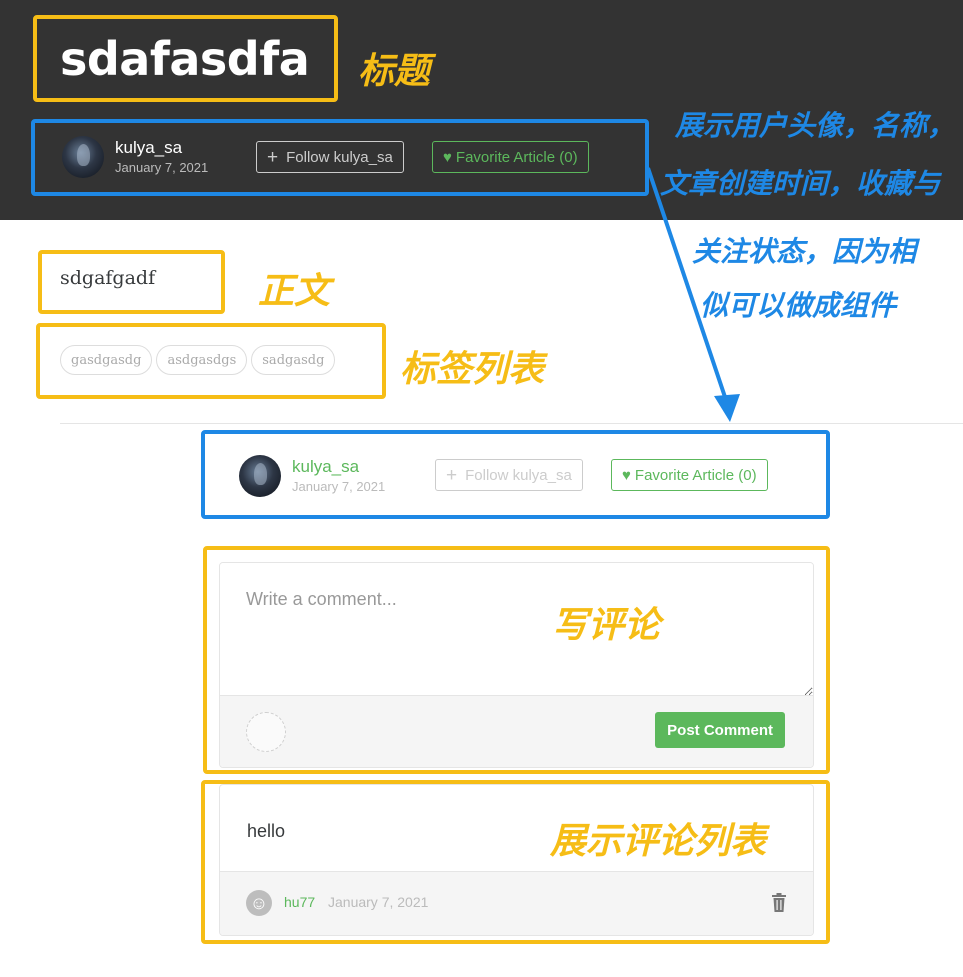 Image resolution: width=963 pixels, height=977 pixels. Describe the element at coordinates (515, 474) in the screenshot. I see `annotation-box-meta-bottom` at that location.